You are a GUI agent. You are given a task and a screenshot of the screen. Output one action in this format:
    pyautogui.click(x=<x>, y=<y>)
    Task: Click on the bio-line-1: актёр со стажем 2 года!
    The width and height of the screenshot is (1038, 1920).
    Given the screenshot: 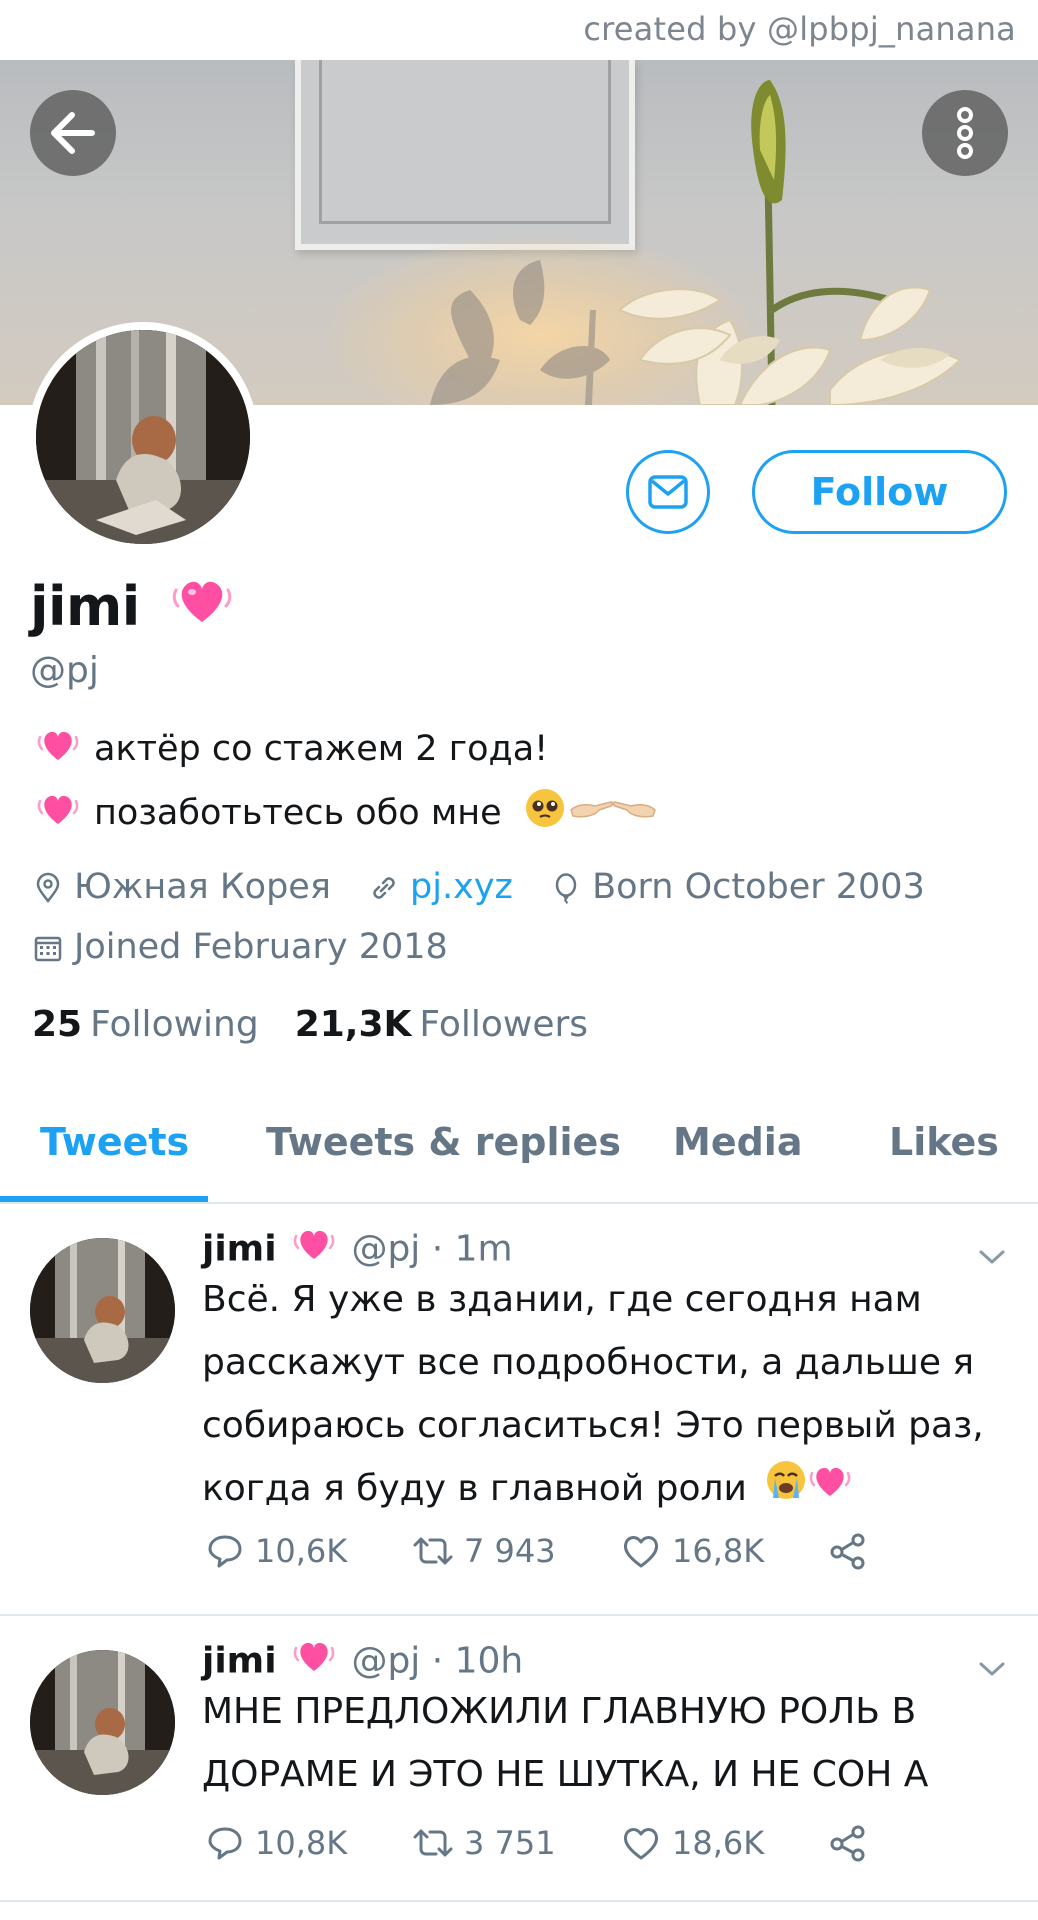 What is the action you would take?
    pyautogui.click(x=292, y=748)
    